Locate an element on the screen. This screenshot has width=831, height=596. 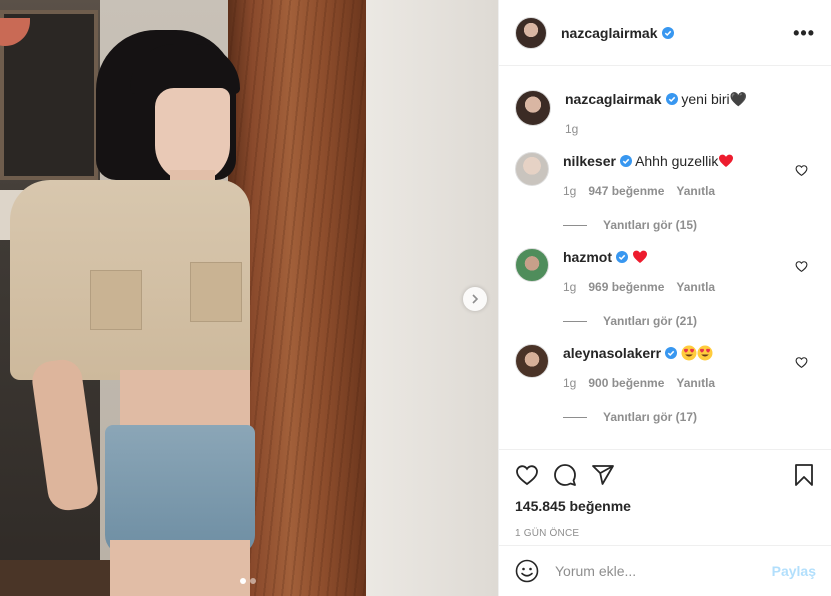
emoji-smiley-icon is located at coordinates (527, 571).